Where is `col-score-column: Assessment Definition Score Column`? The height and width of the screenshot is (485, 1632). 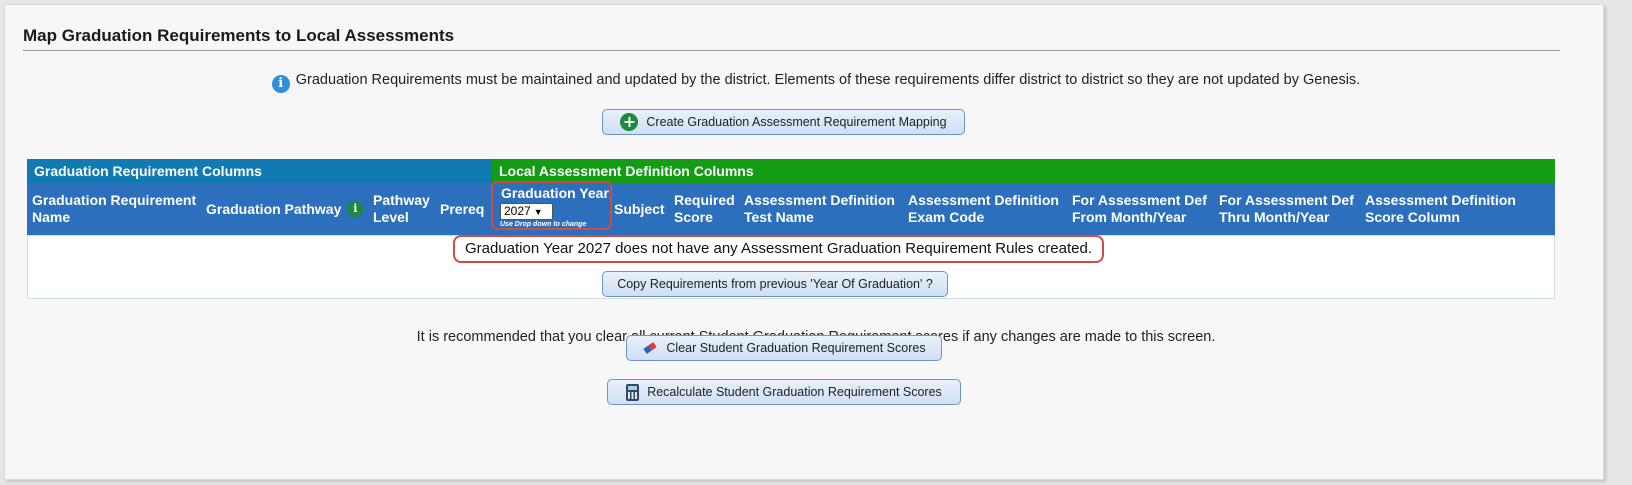
col-score-column: Assessment Definition Score Column is located at coordinates (1440, 208).